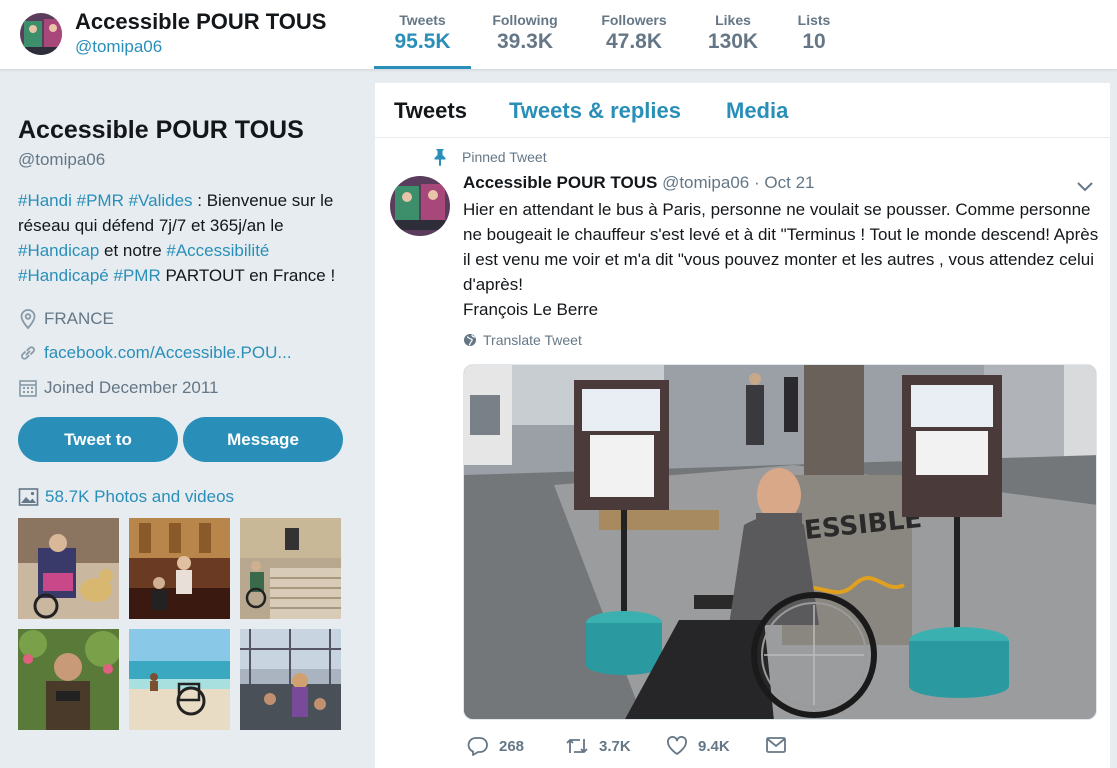  What do you see at coordinates (63, 275) in the screenshot?
I see `hashtag-link: #Handicapé` at bounding box center [63, 275].